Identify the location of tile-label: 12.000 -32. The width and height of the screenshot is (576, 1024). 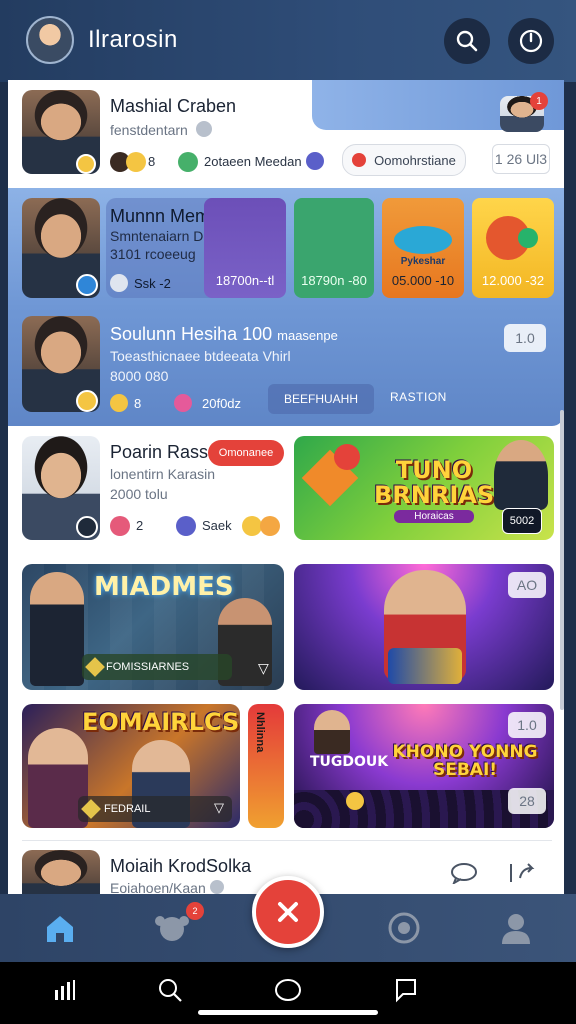
(513, 280).